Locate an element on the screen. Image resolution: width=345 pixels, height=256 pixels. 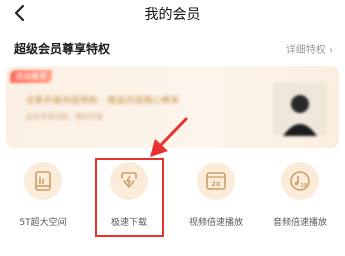
banner-subtitle: 会员专享内容，限时开放 is located at coordinates (64, 117).